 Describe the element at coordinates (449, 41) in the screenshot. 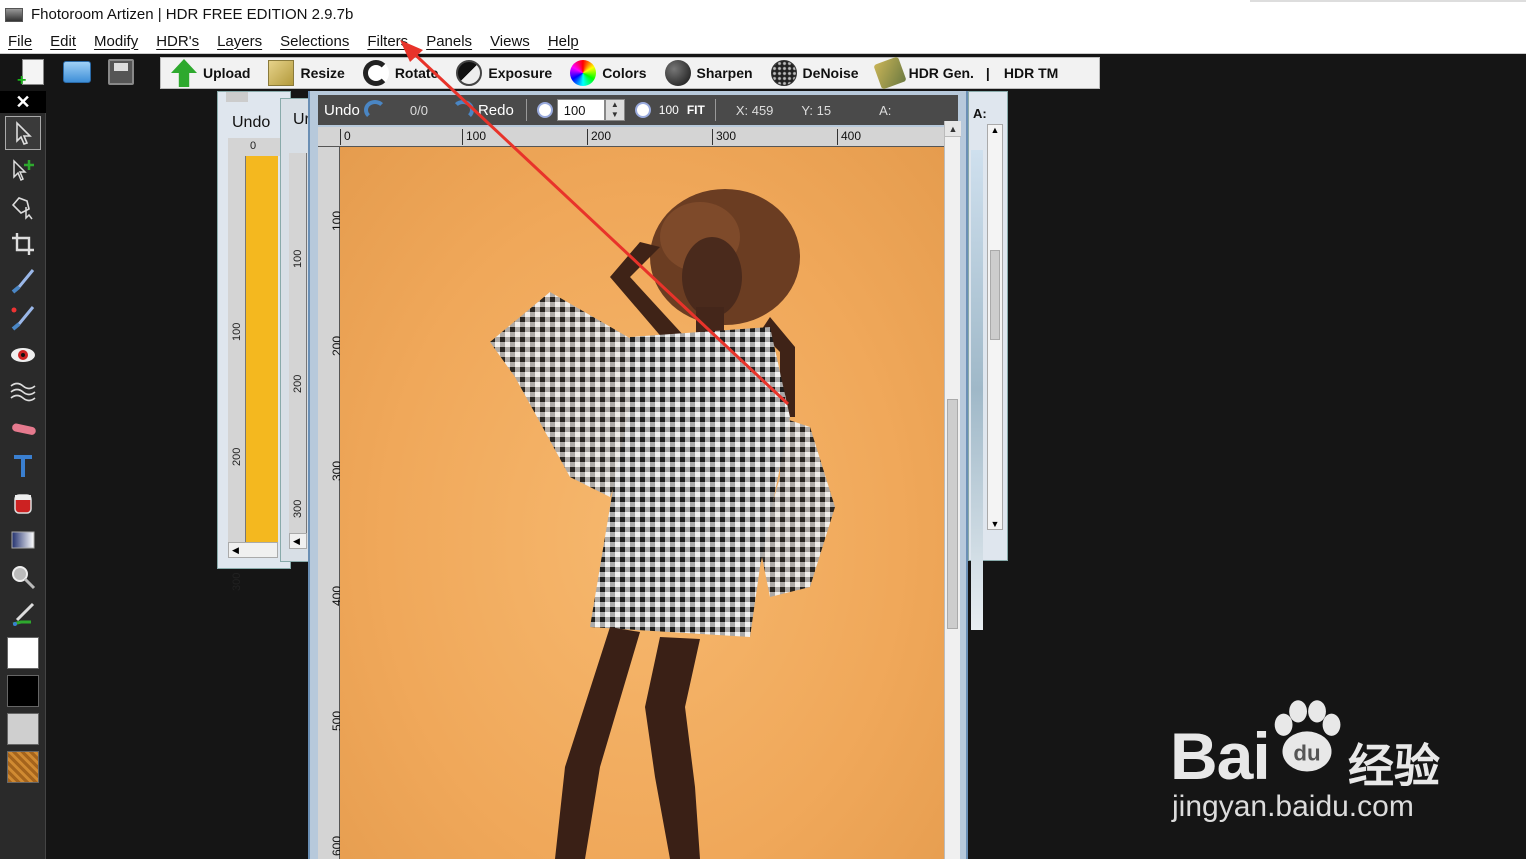

I see `menu-panels: Panels` at that location.